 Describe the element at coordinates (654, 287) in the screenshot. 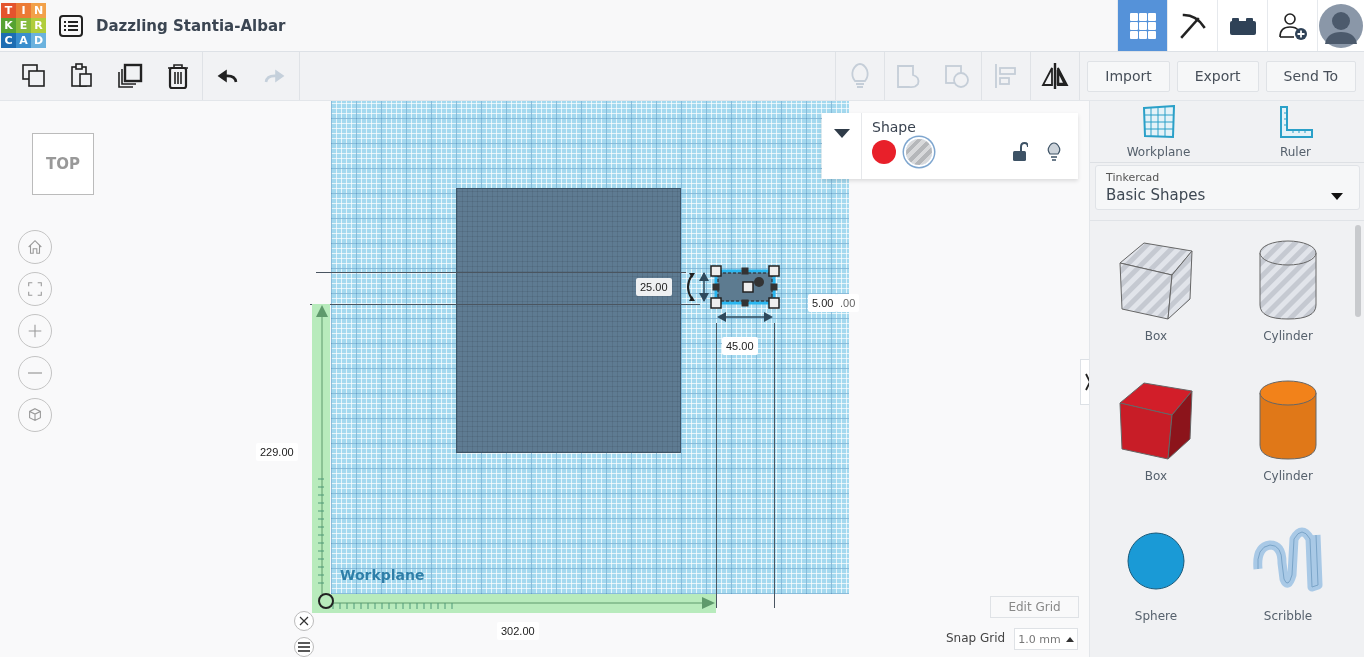

I see `height-value-label: 25.00` at that location.